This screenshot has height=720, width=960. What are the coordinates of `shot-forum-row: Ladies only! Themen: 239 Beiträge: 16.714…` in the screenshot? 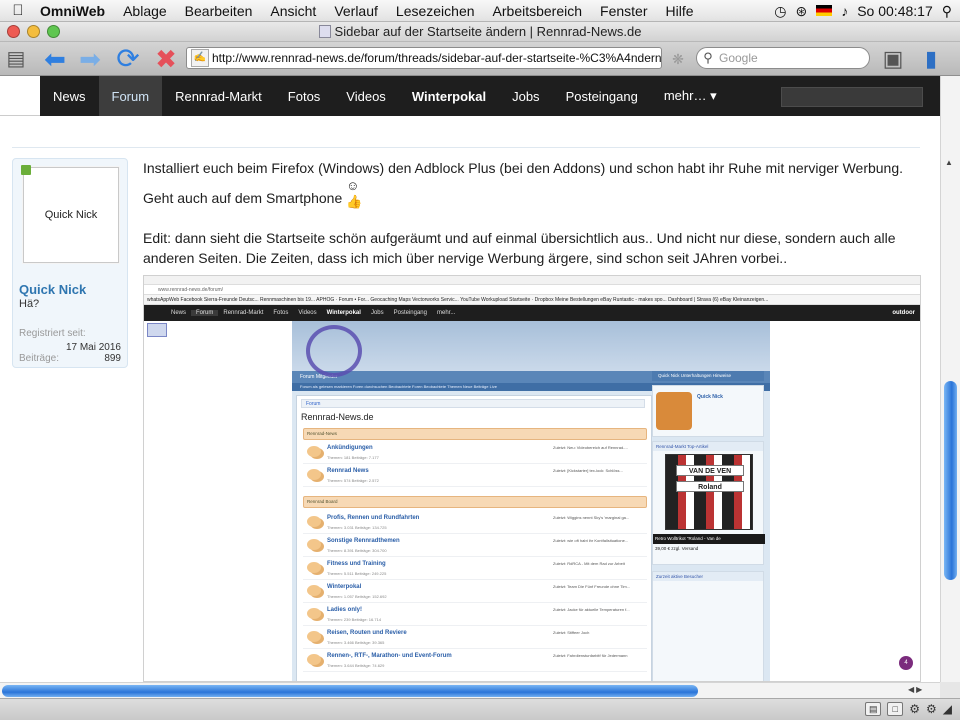 It's located at (475, 615).